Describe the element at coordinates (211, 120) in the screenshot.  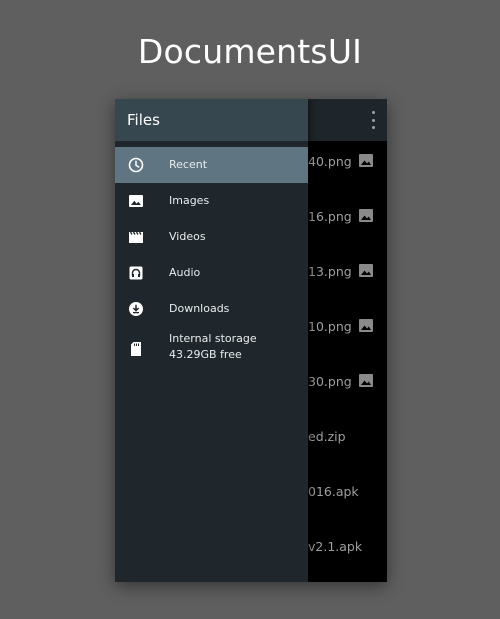
I see `drawer-header: Files` at that location.